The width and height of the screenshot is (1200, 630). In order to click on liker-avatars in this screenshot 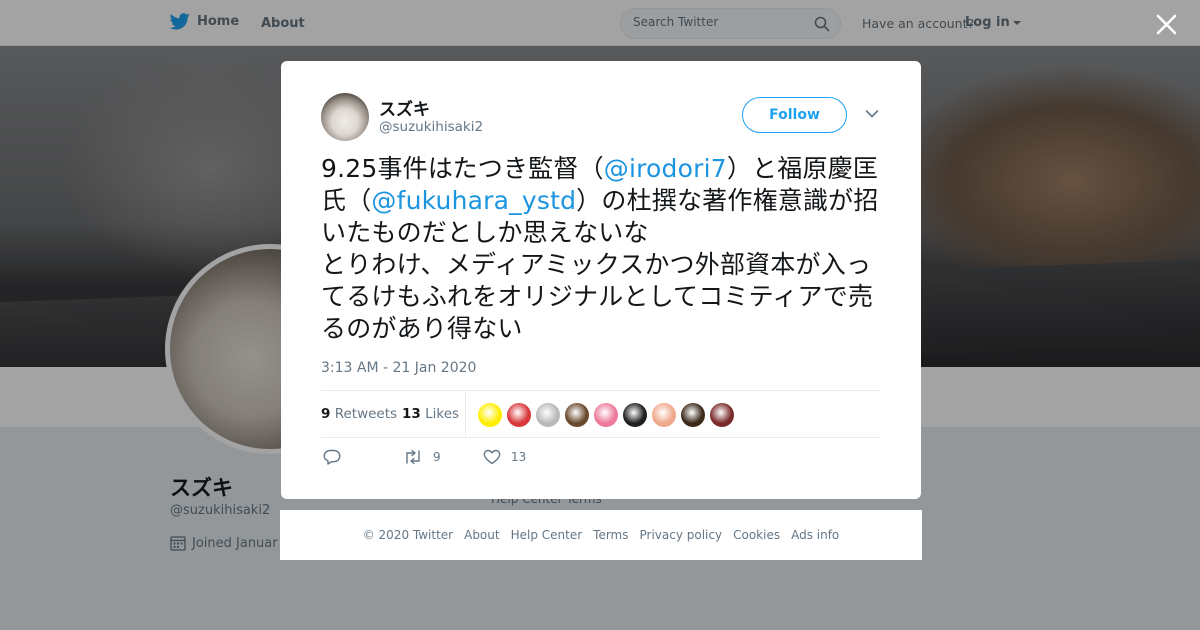, I will do `click(606, 415)`.